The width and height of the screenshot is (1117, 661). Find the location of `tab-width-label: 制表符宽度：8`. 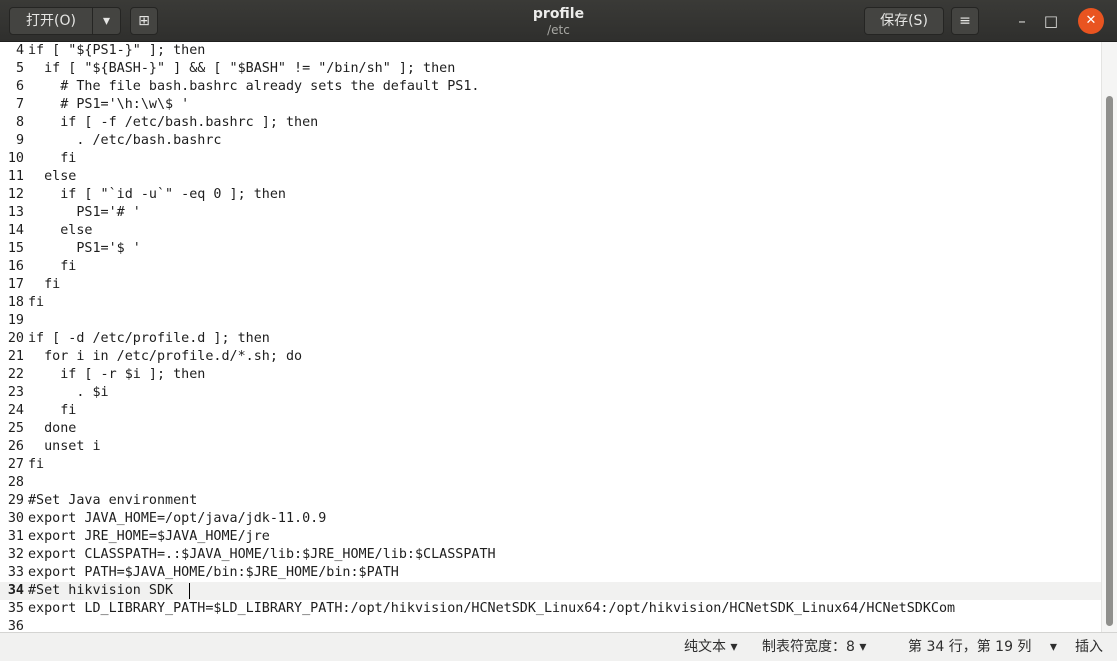

tab-width-label: 制表符宽度：8 is located at coordinates (808, 647).